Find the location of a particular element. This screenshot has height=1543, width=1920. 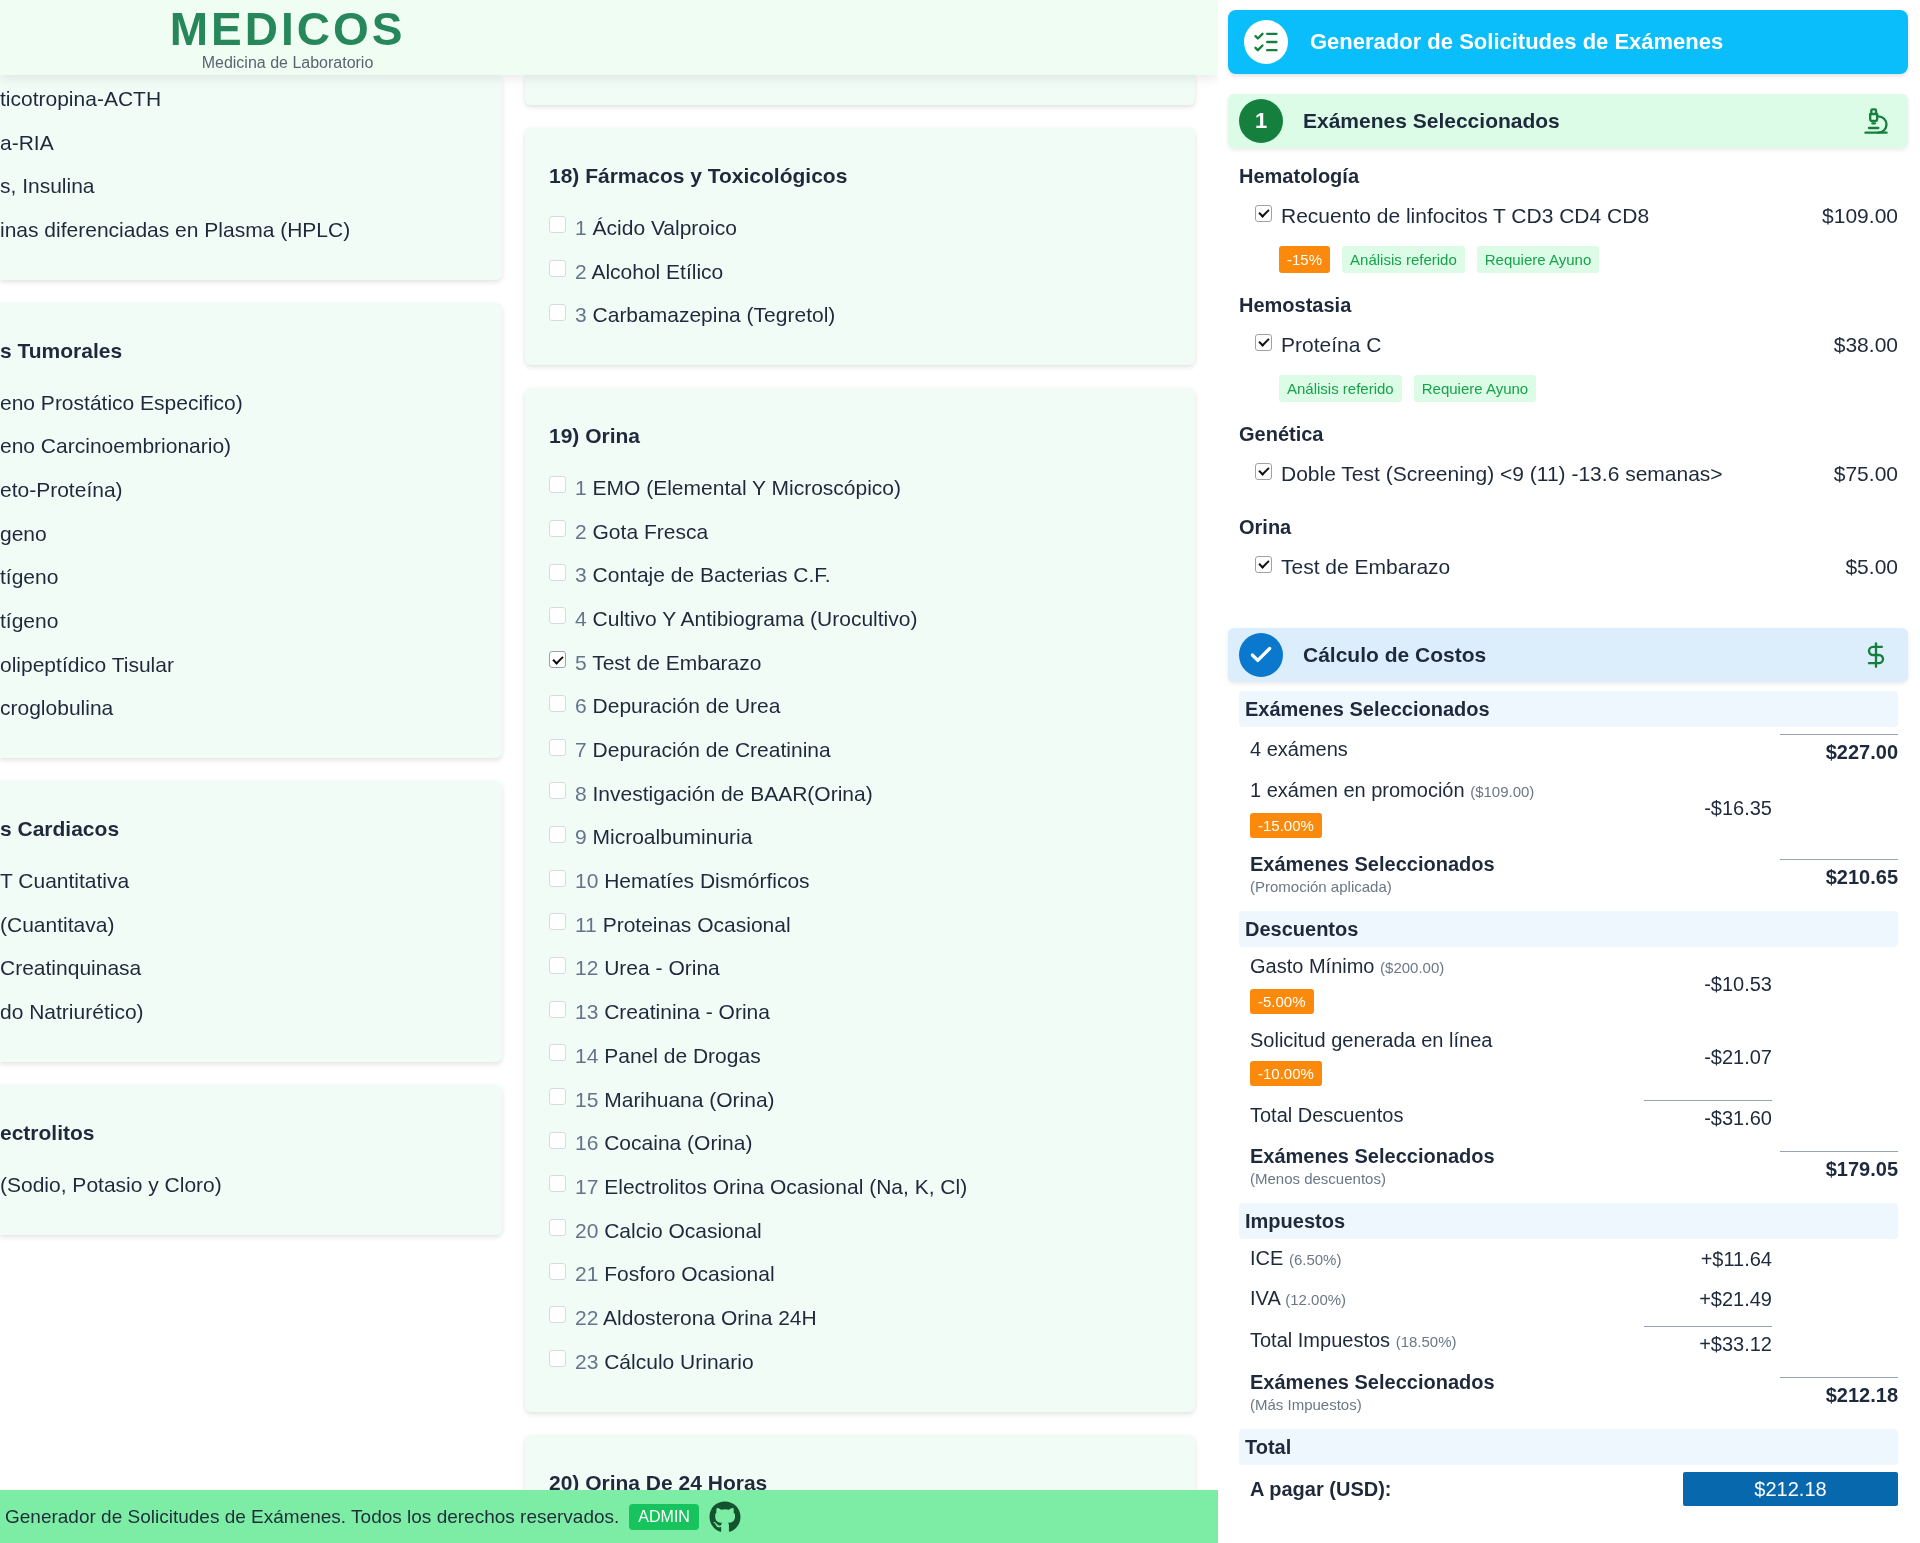

cost-section-header: Exámenes Seleccionados is located at coordinates (1568, 709).